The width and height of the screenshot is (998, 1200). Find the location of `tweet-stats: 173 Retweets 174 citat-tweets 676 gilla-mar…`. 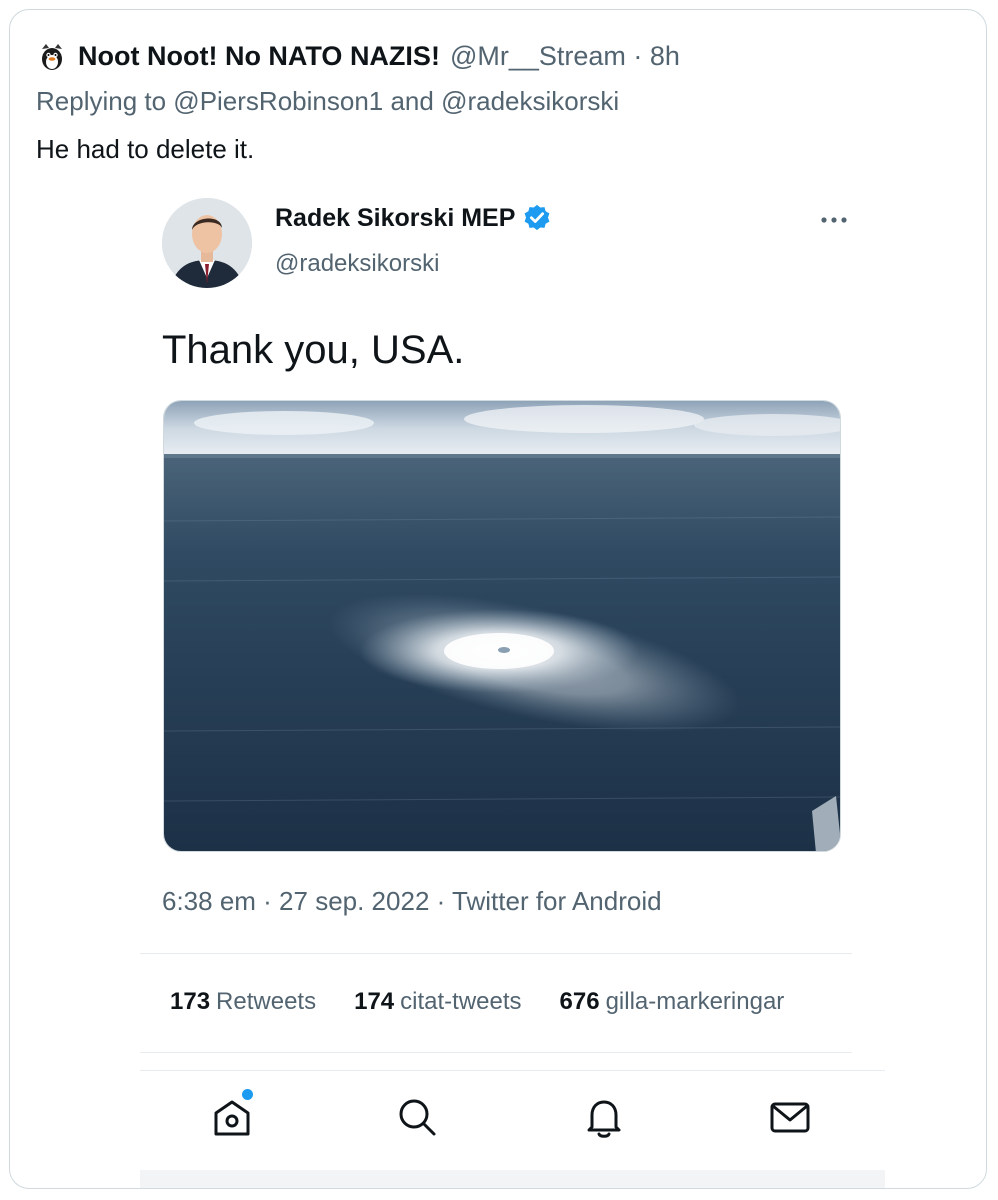

tweet-stats: 173 Retweets 174 citat-tweets 676 gilla-mar… is located at coordinates (477, 1002).